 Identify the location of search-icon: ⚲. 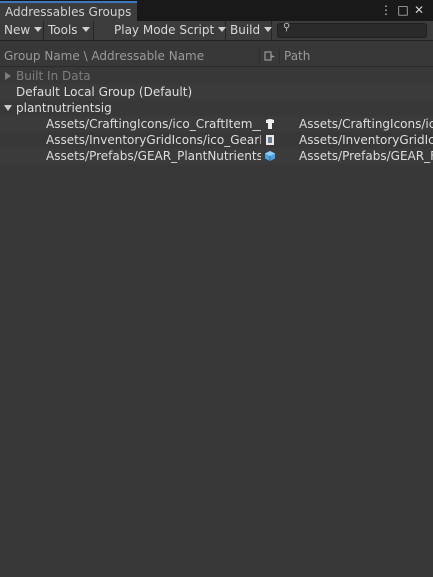
(287, 27).